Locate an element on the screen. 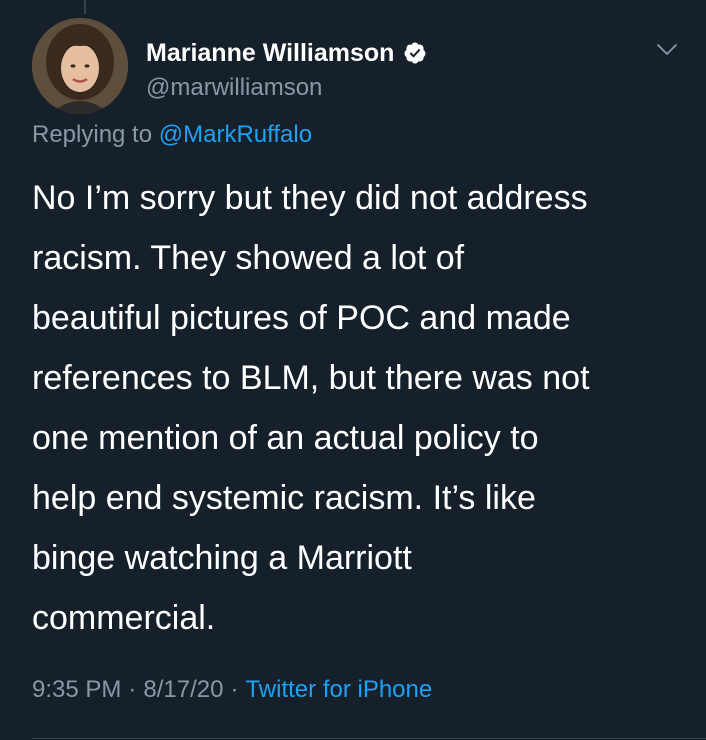 The width and height of the screenshot is (706, 740). avatar is located at coordinates (80, 66).